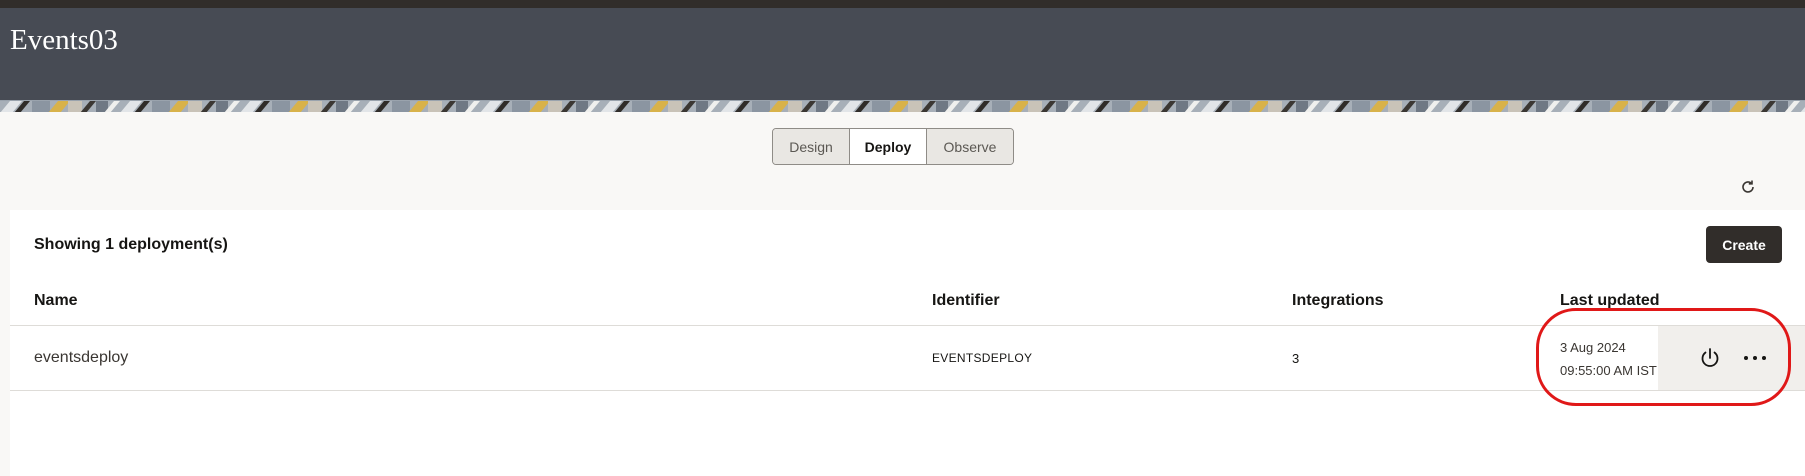 Image resolution: width=1805 pixels, height=476 pixels. What do you see at coordinates (1710, 358) in the screenshot?
I see `power-icon` at bounding box center [1710, 358].